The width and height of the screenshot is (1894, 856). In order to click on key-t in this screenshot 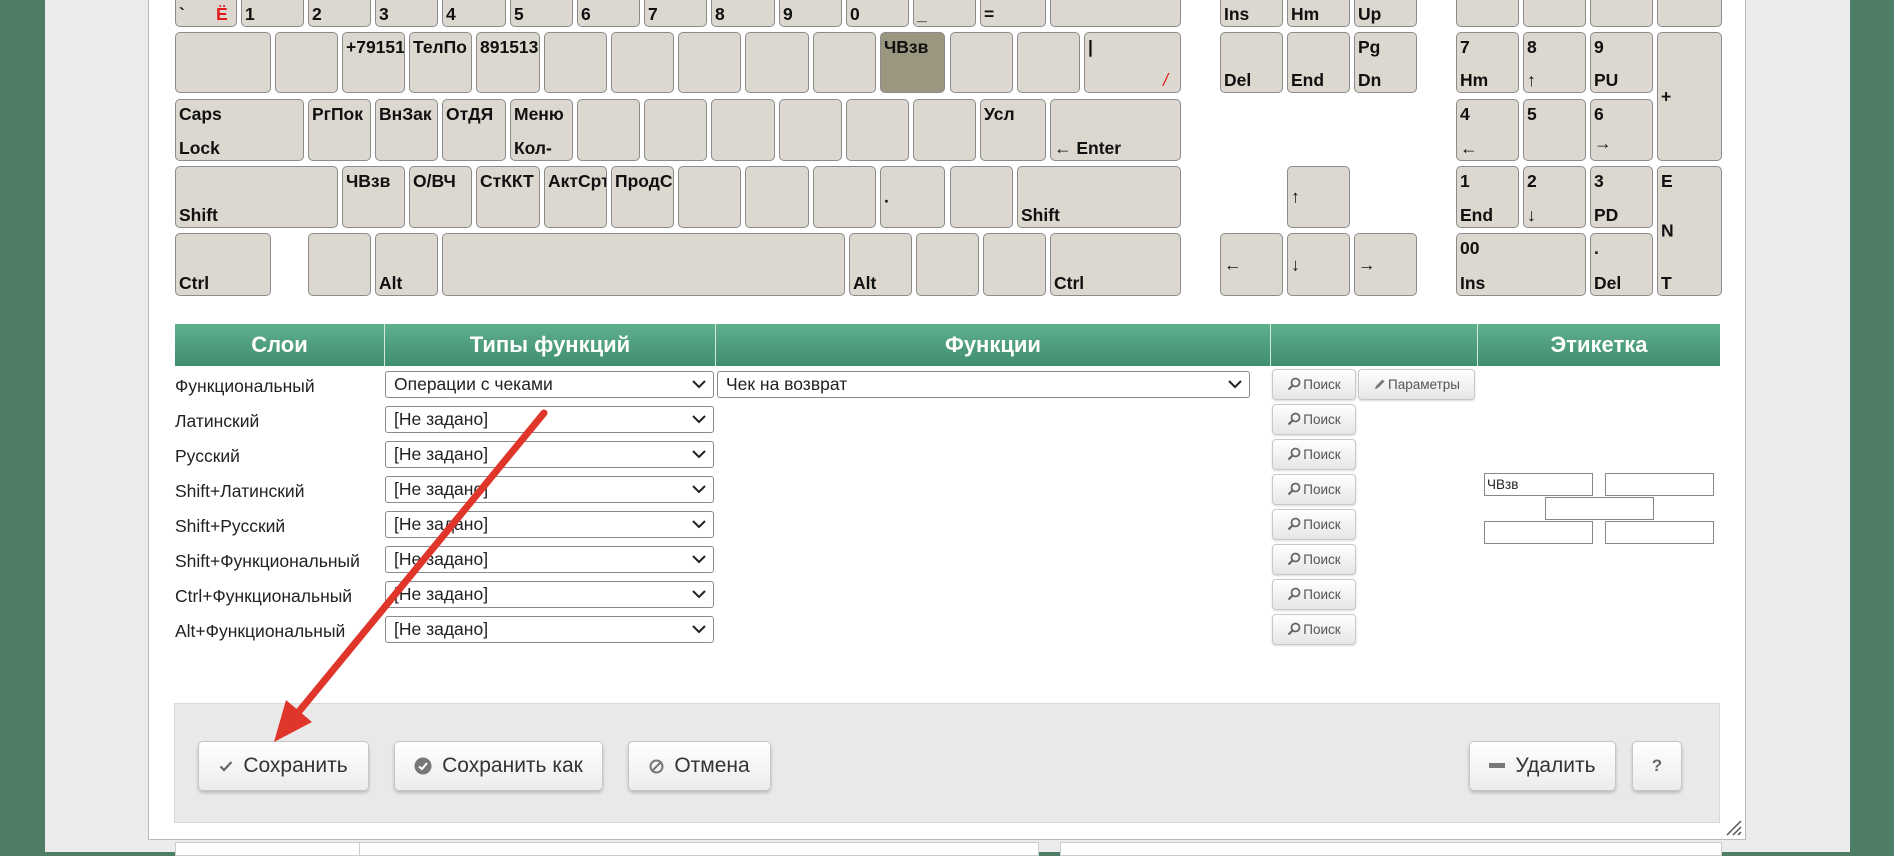, I will do `click(575, 62)`.